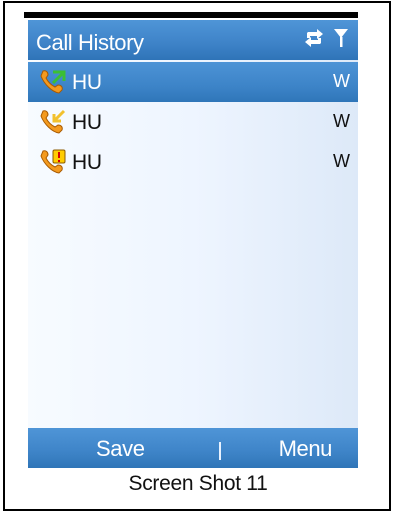  I want to click on signal-icon, so click(341, 38).